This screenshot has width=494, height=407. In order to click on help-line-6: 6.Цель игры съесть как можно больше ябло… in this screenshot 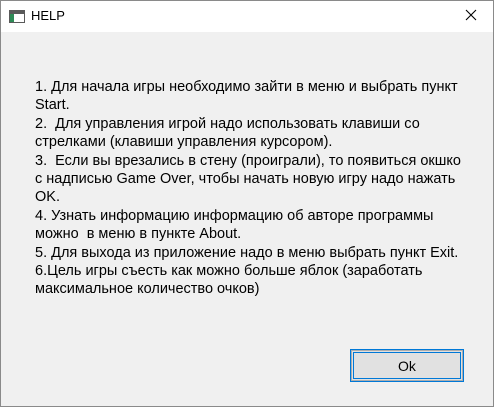, I will do `click(231, 280)`.